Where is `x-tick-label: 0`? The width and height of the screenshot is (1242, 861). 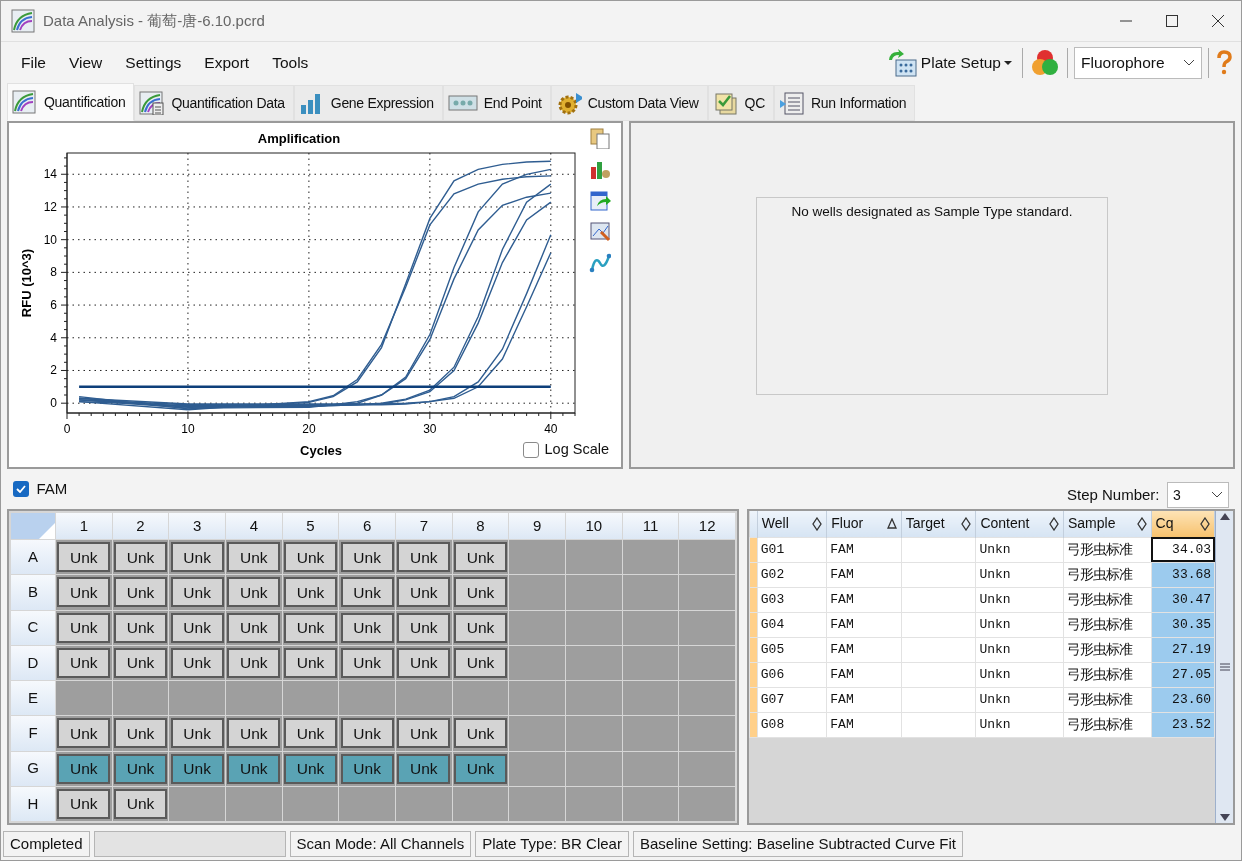
x-tick-label: 0 is located at coordinates (67, 429).